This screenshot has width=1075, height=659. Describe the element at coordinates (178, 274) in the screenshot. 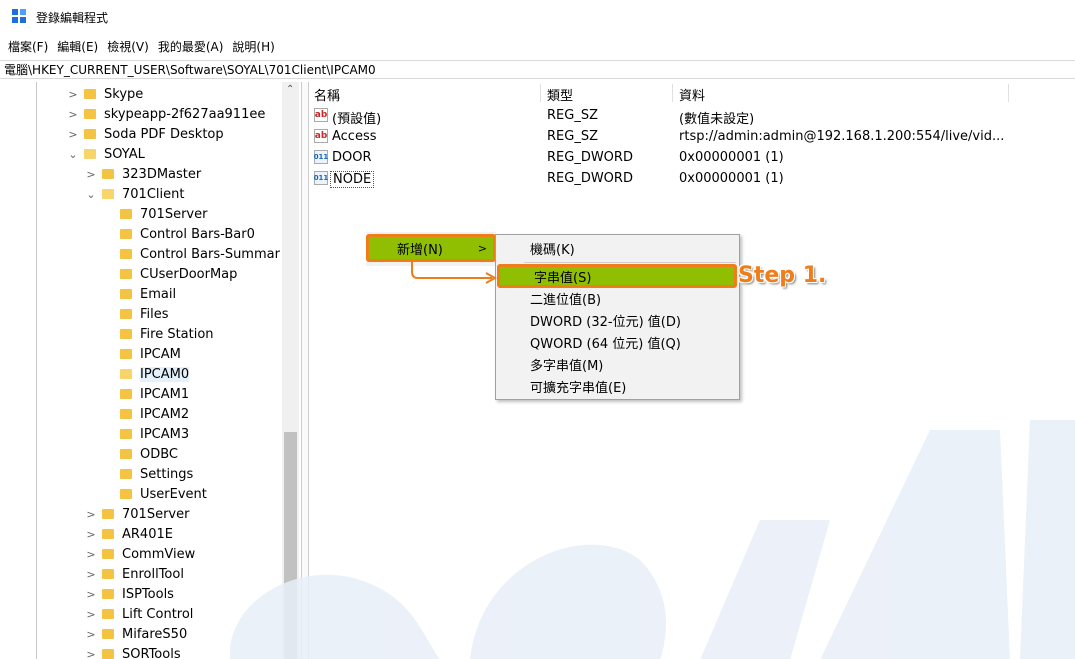

I see `tree-item: CUserDoorMap` at that location.